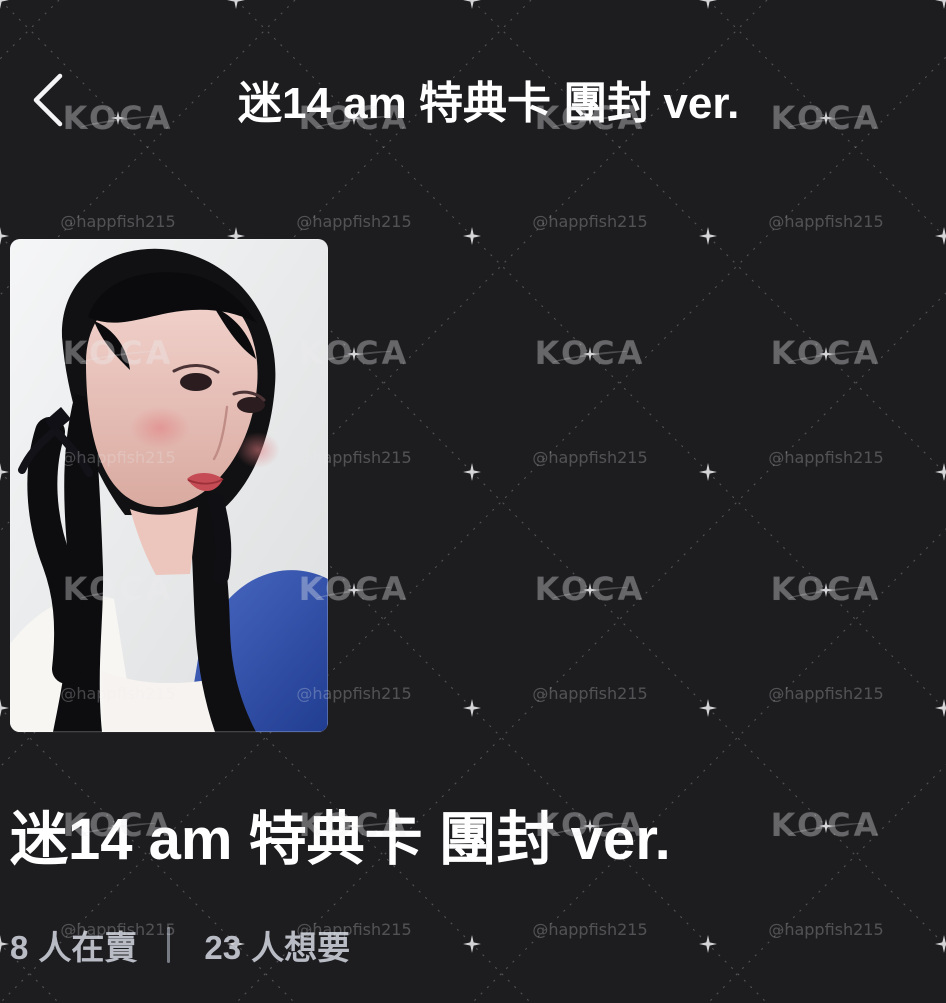 Image resolution: width=946 pixels, height=1003 pixels. What do you see at coordinates (489, 103) in the screenshot?
I see `page-title: 迷14 am 特典卡 團封 ver.` at bounding box center [489, 103].